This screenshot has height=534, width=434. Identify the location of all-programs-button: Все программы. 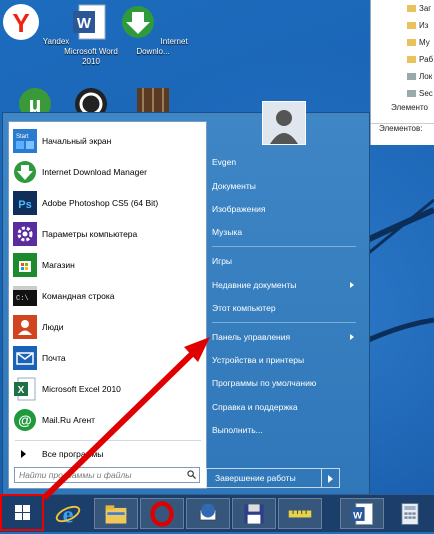
(107, 454).